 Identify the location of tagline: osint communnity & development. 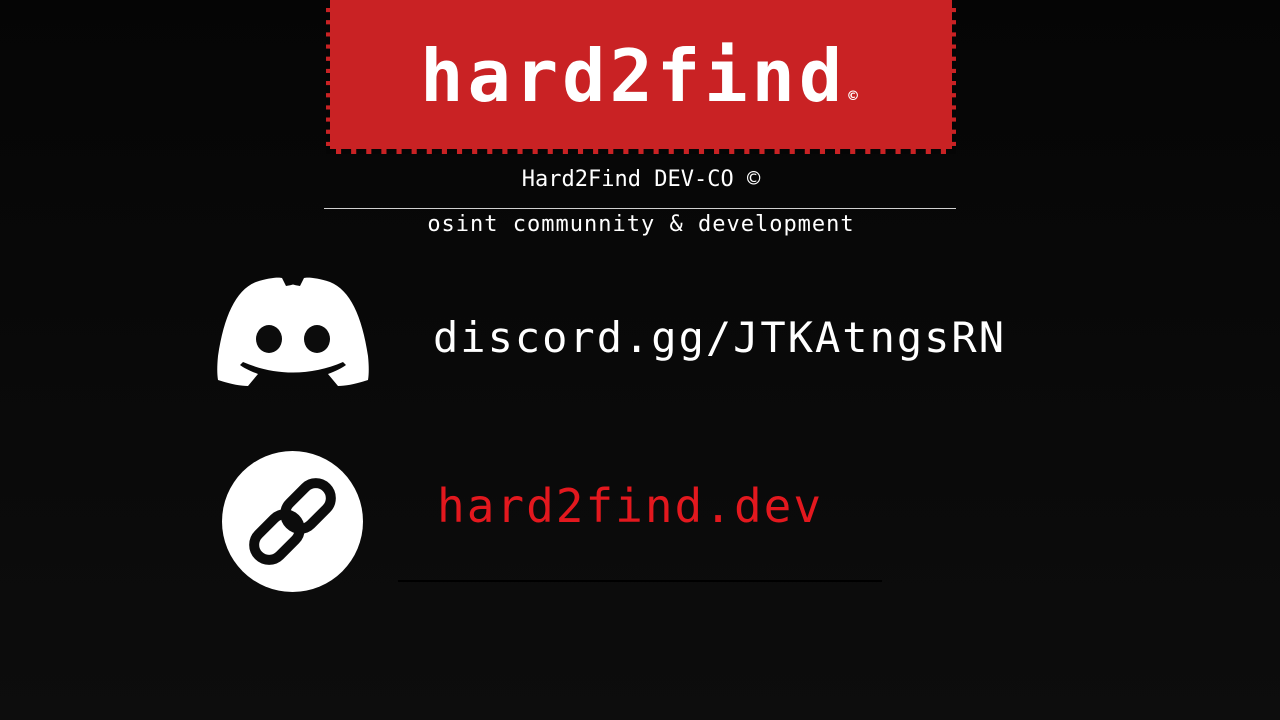
(641, 224).